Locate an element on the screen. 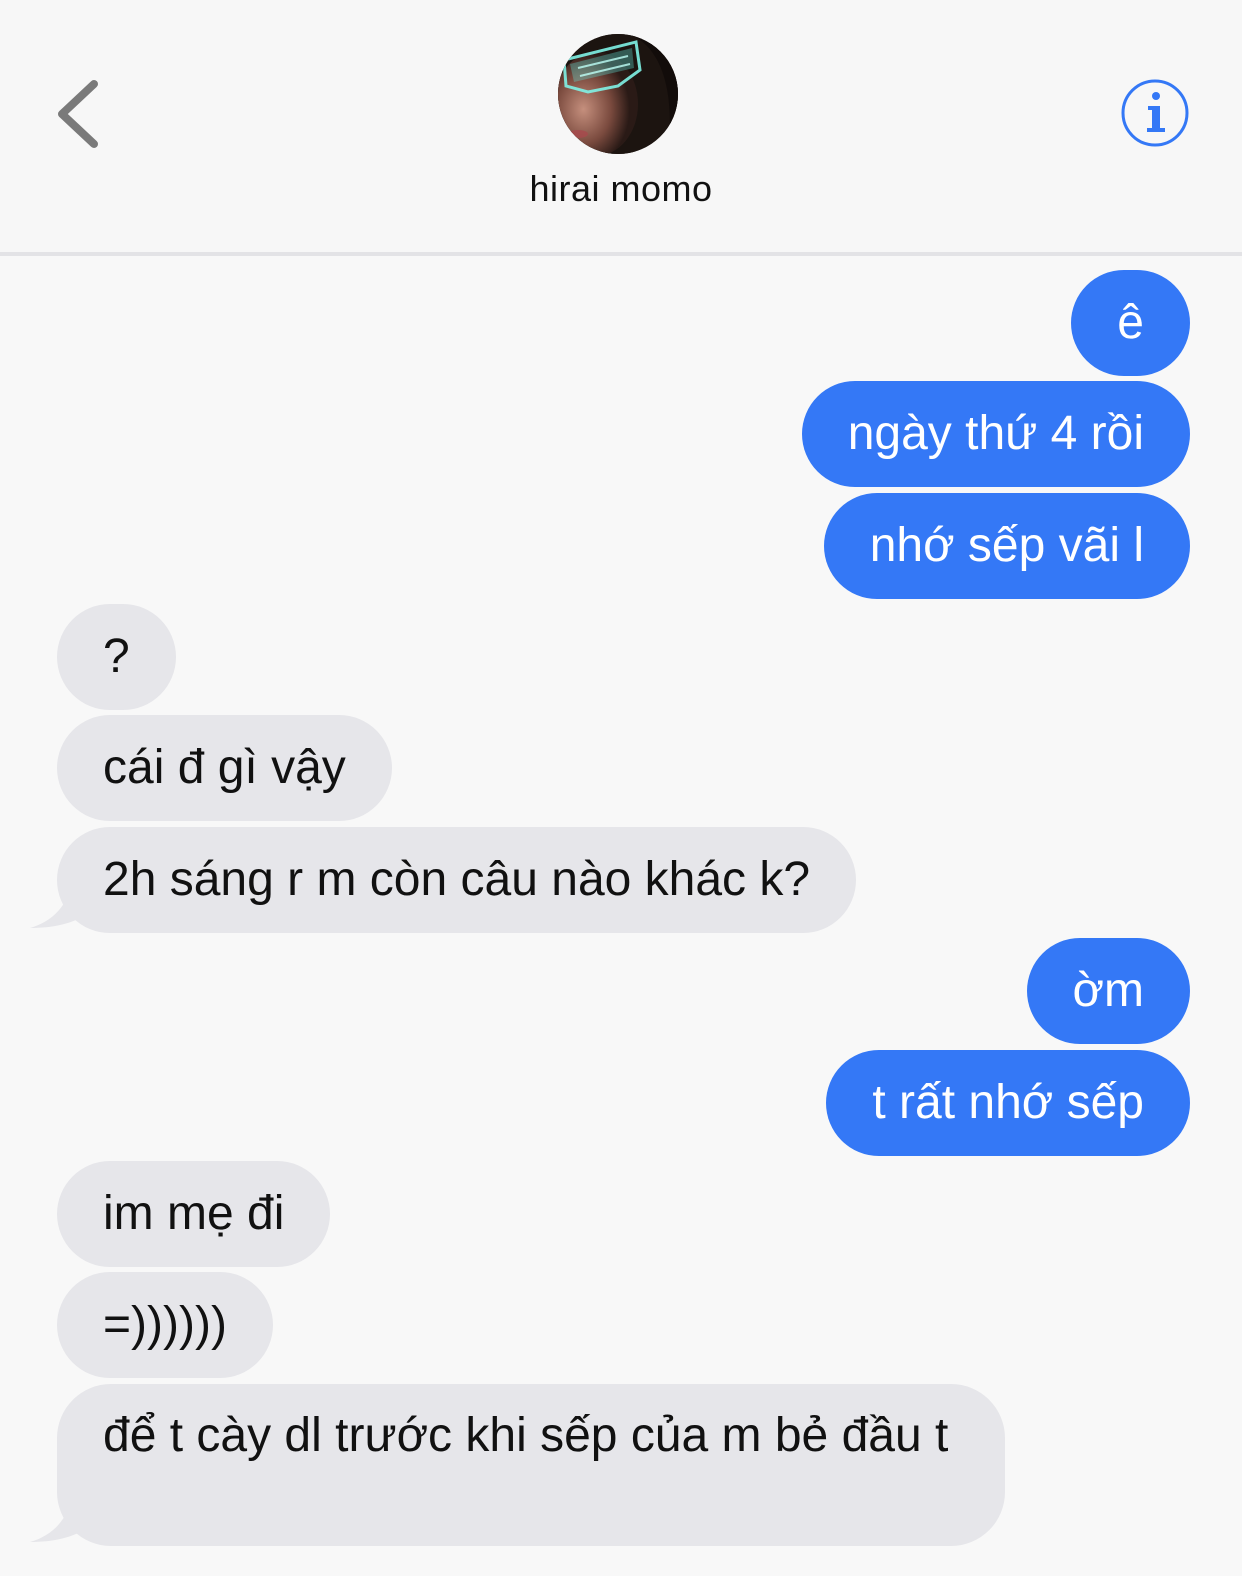 The width and height of the screenshot is (1242, 1576). message-bubble-incoming: ? is located at coordinates (116, 657).